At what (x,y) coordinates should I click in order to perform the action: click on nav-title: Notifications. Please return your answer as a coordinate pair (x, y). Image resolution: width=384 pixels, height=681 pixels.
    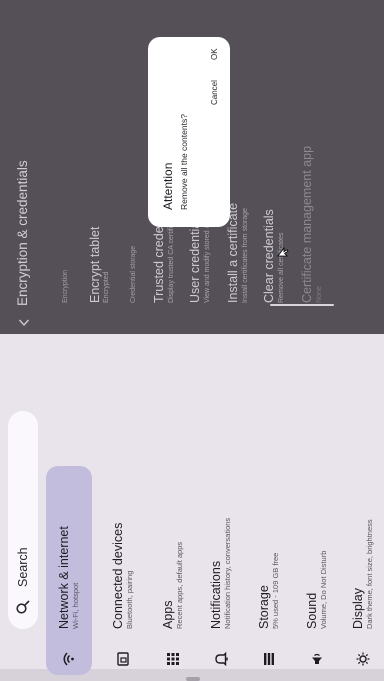
    Looking at the image, I should click on (216, 594).